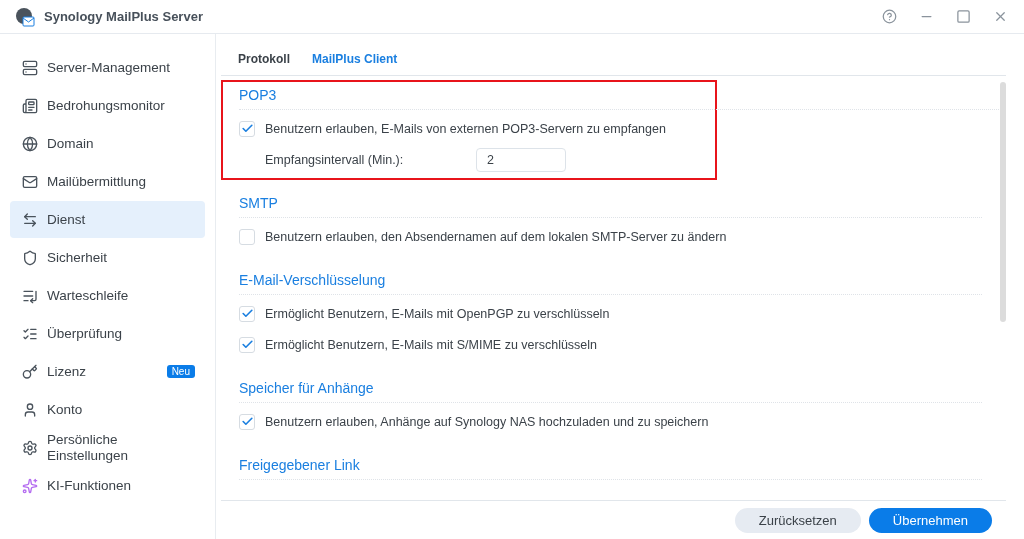 Image resolution: width=1024 pixels, height=539 pixels. I want to click on sidebar-item: Warteschleife, so click(107, 295).